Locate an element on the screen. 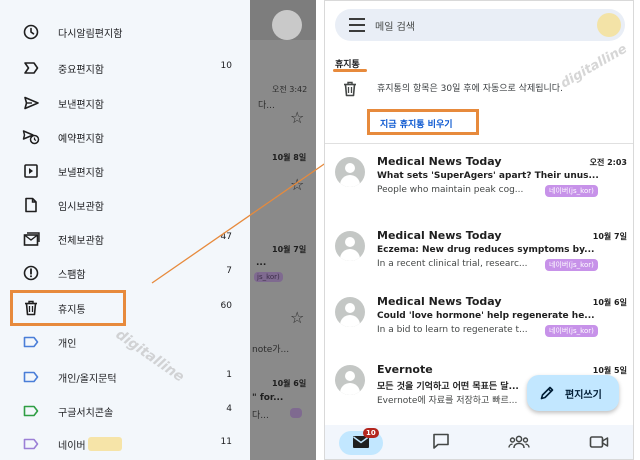 This screenshot has width=640, height=460. bottom-navigation: 10 is located at coordinates (479, 442).